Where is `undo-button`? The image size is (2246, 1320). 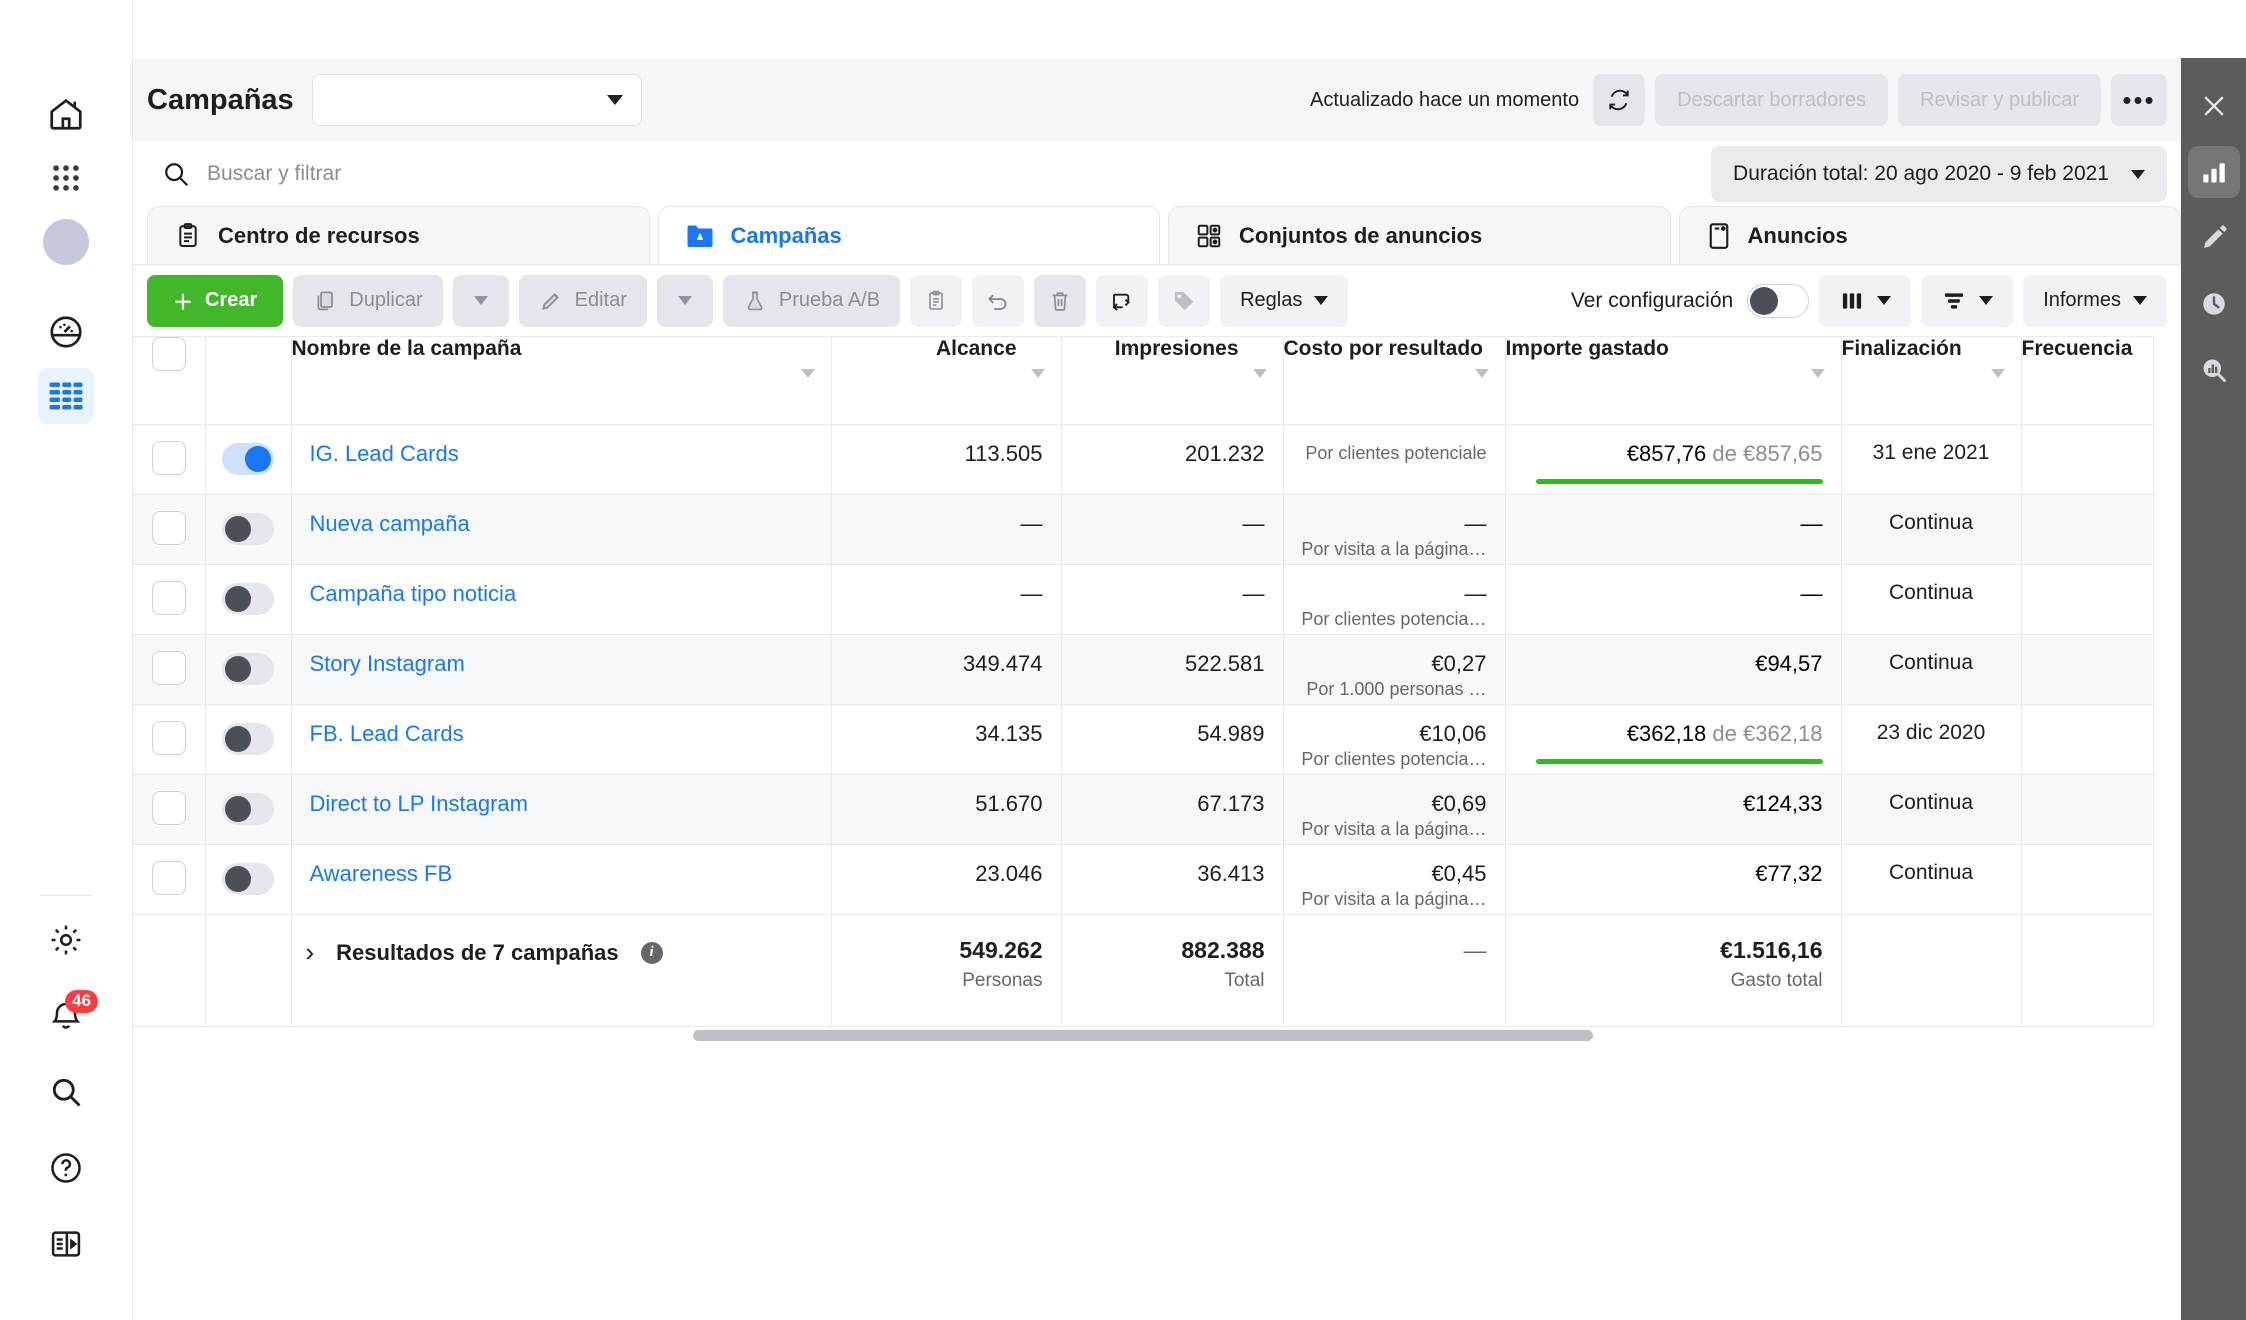 undo-button is located at coordinates (998, 300).